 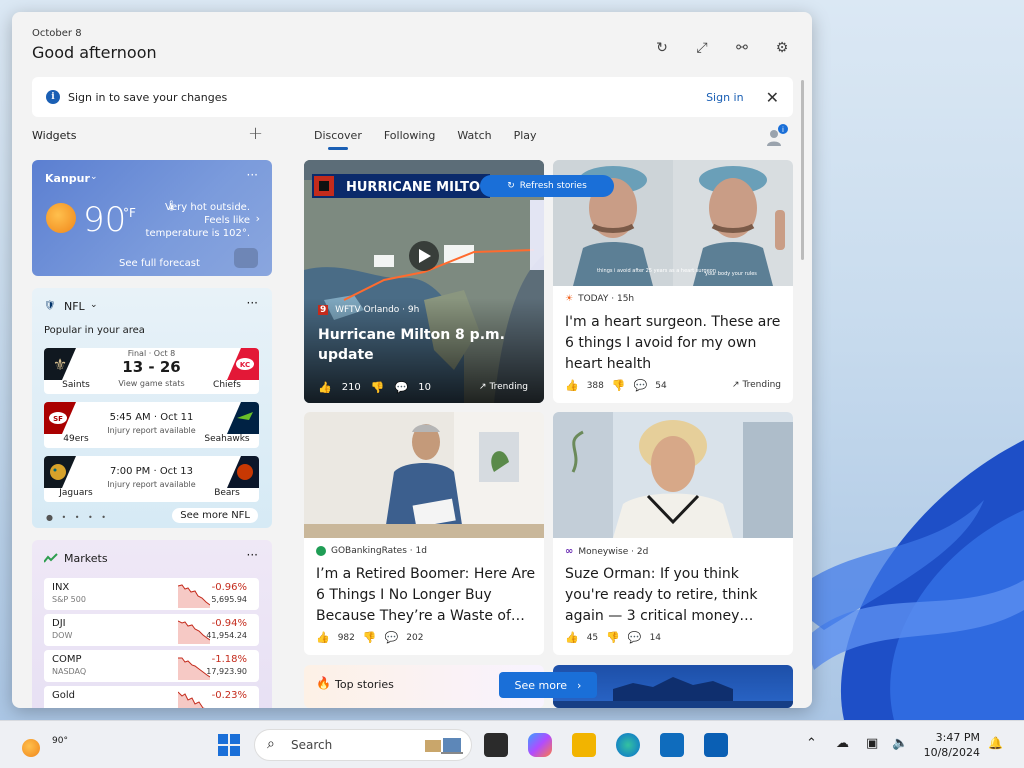 I want to click on flame-icon: 🔥, so click(x=323, y=683).